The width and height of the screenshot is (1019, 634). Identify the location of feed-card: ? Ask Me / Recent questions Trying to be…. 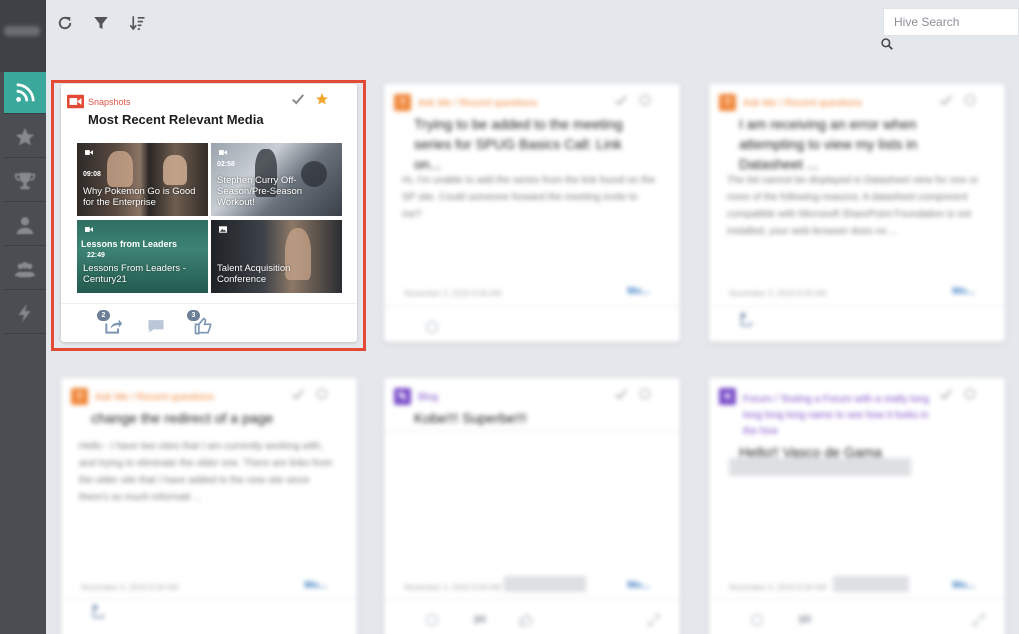
(532, 213).